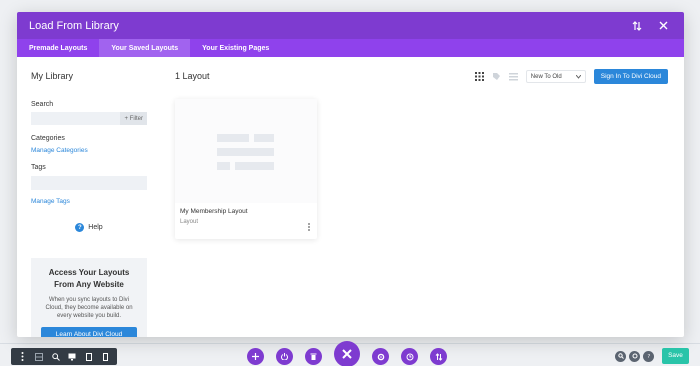 This screenshot has width=700, height=366. I want to click on zoom-icon, so click(56, 357).